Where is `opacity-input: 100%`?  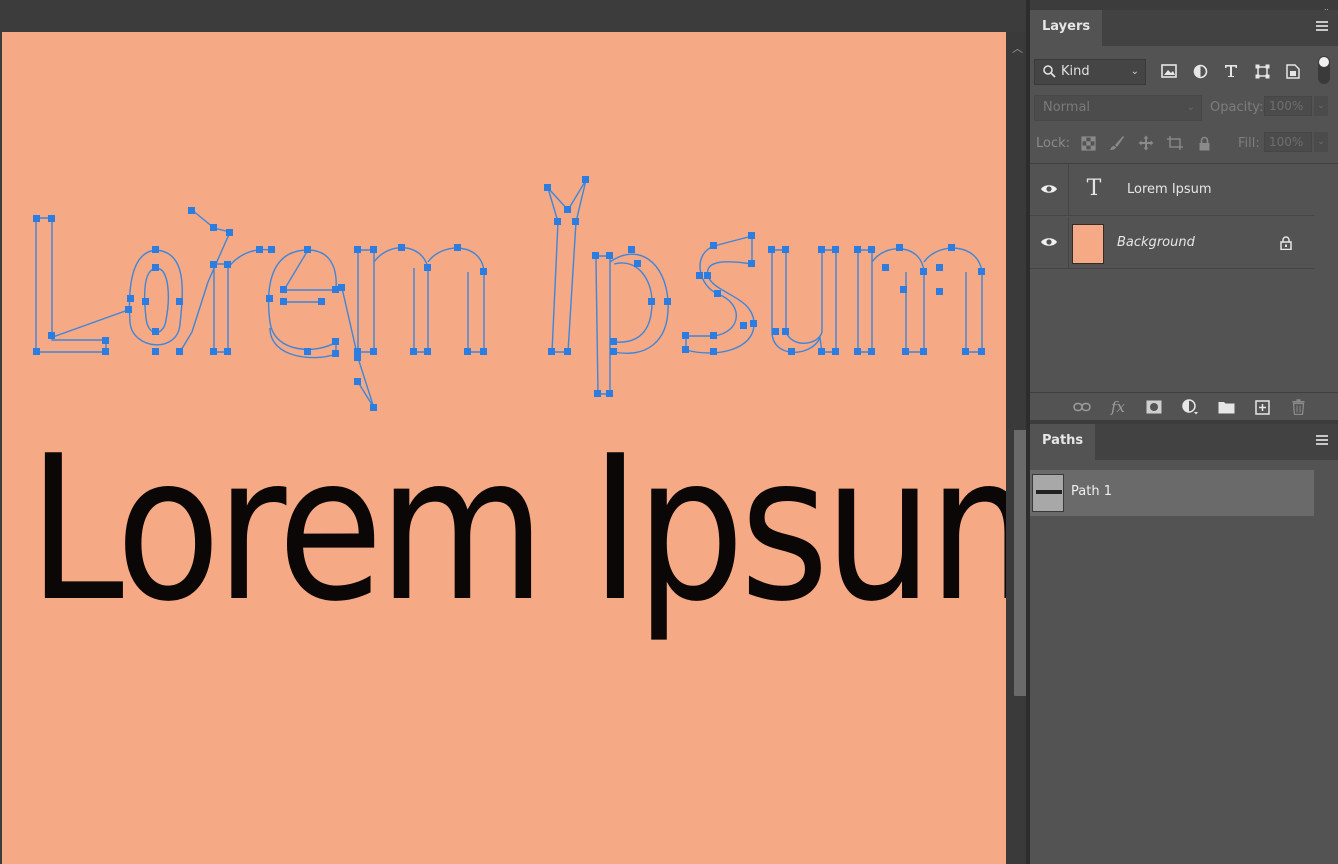 opacity-input: 100% is located at coordinates (1288, 106).